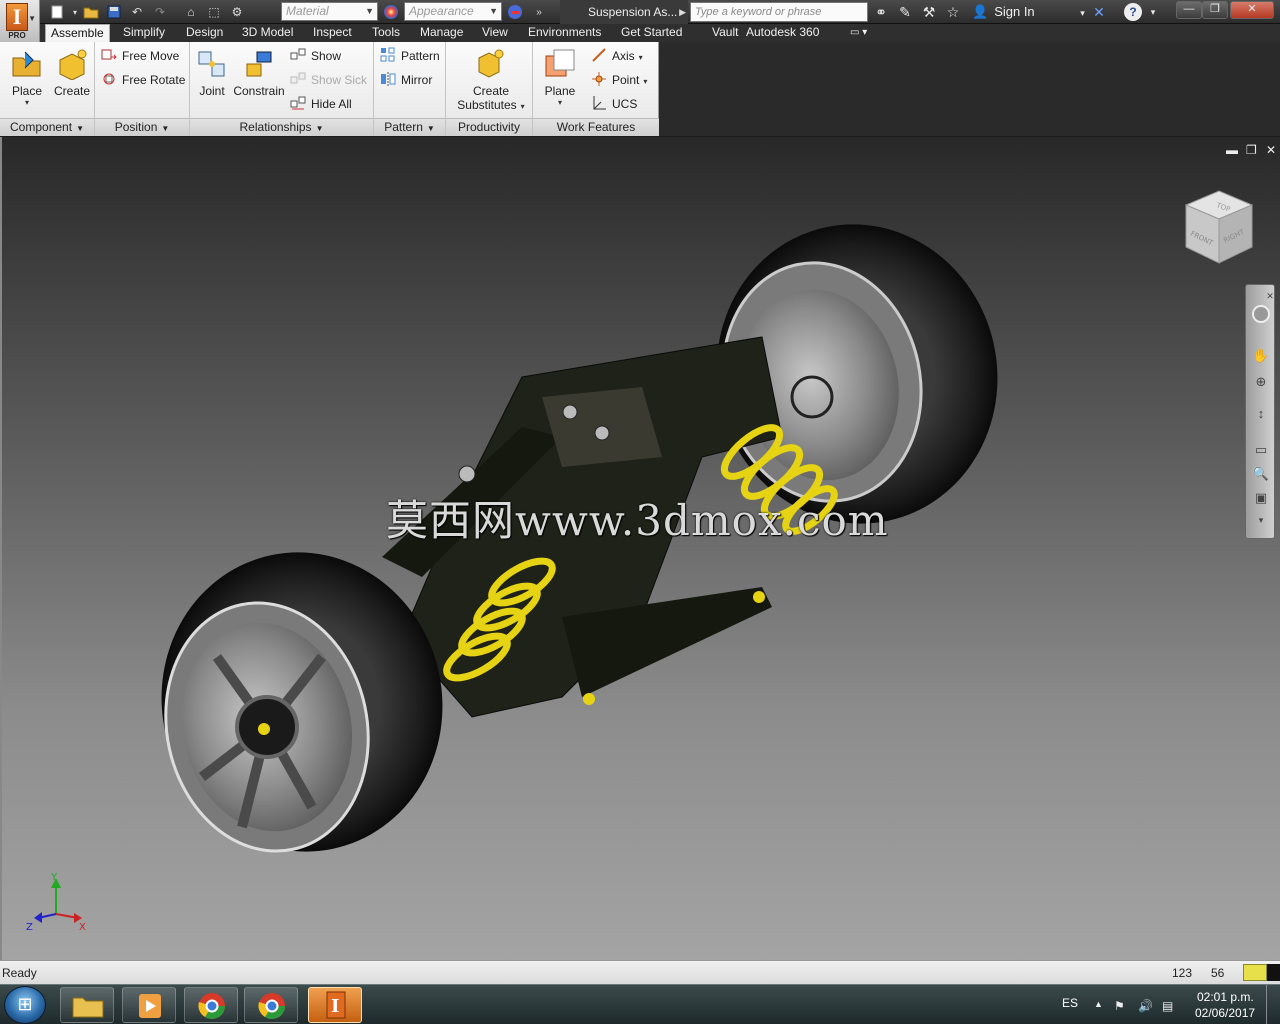 Image resolution: width=1280 pixels, height=1024 pixels. I want to click on create-button: Create, so click(72, 73).